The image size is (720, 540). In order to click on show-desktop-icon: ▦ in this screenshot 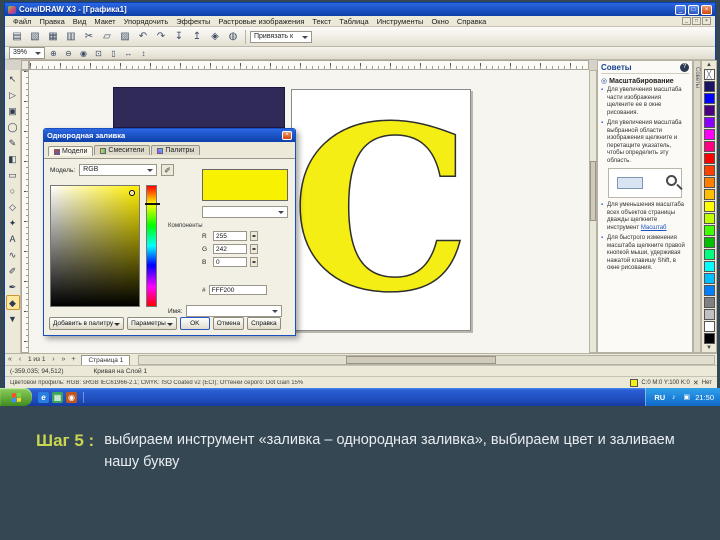, I will do `click(57, 397)`.